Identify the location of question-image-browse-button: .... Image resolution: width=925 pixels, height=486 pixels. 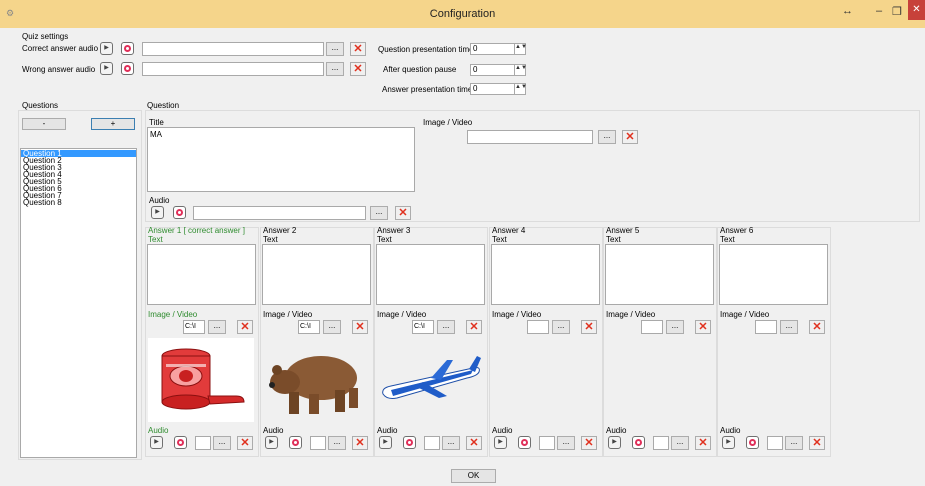
(607, 137).